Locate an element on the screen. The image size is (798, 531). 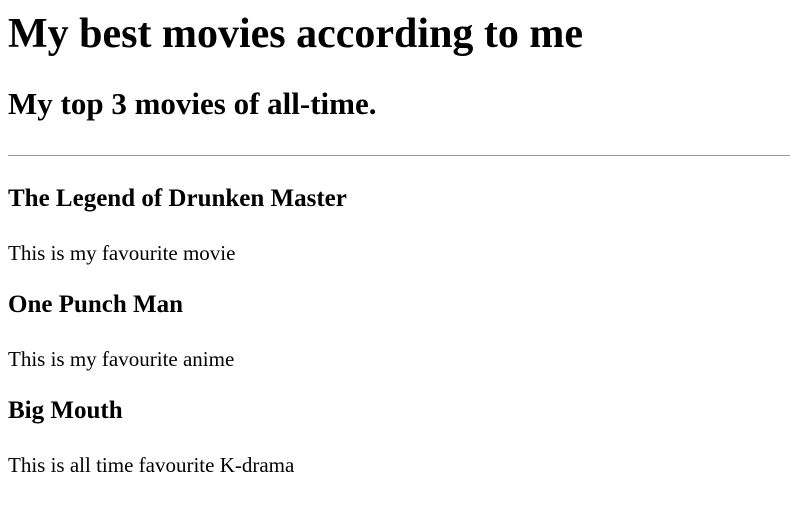
movie-description: This is my favourite movie is located at coordinates (122, 253).